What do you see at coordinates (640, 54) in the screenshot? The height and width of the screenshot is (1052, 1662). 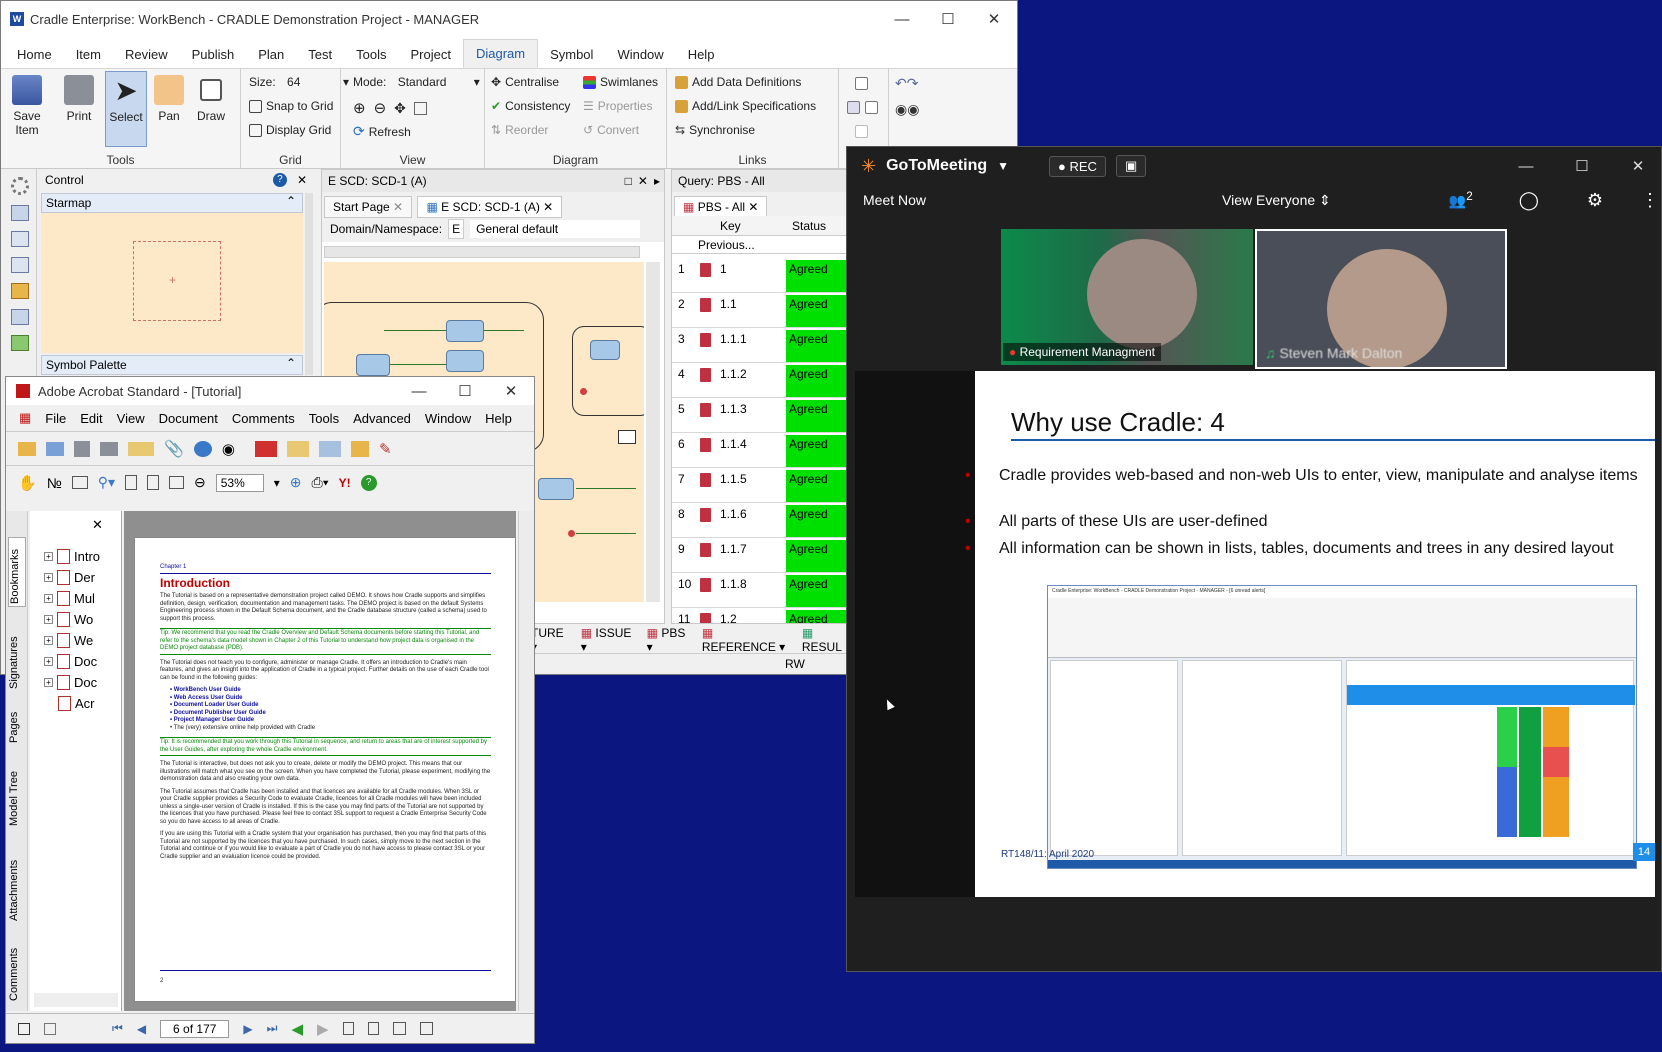 I see `tab-window: Window` at bounding box center [640, 54].